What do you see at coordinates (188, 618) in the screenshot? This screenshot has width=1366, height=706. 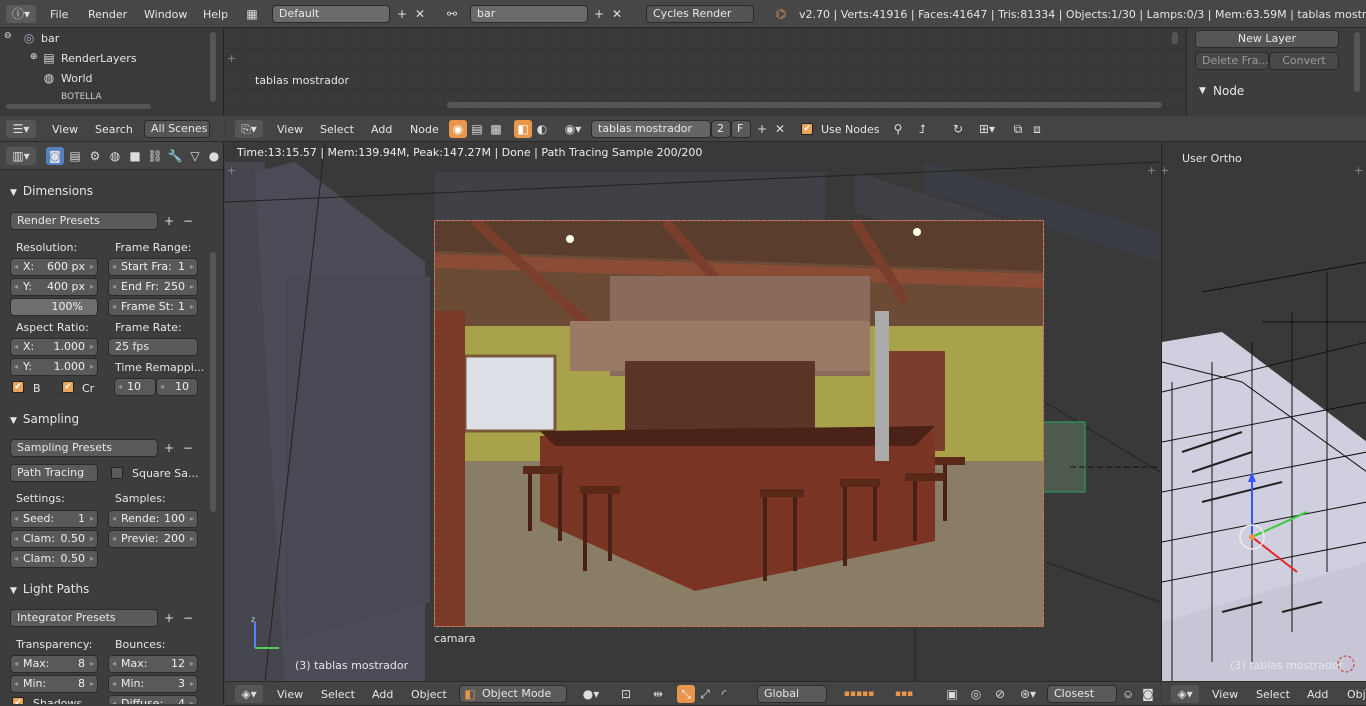 I see `remove-integrator-preset-icon: −` at bounding box center [188, 618].